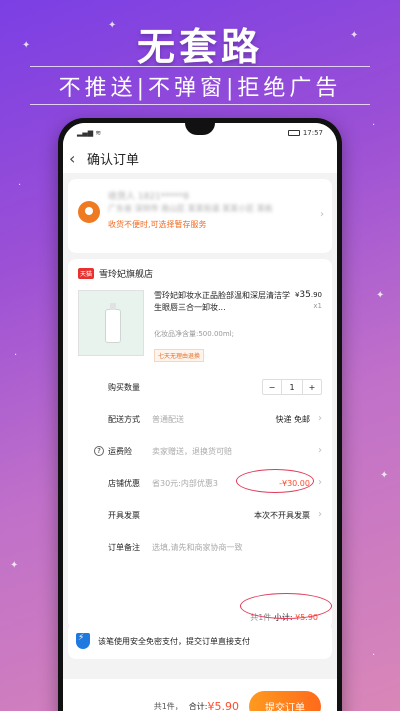 The width and height of the screenshot is (400, 711). What do you see at coordinates (126, 275) in the screenshot?
I see `shop-name: 雪玲妃旗舰店` at bounding box center [126, 275].